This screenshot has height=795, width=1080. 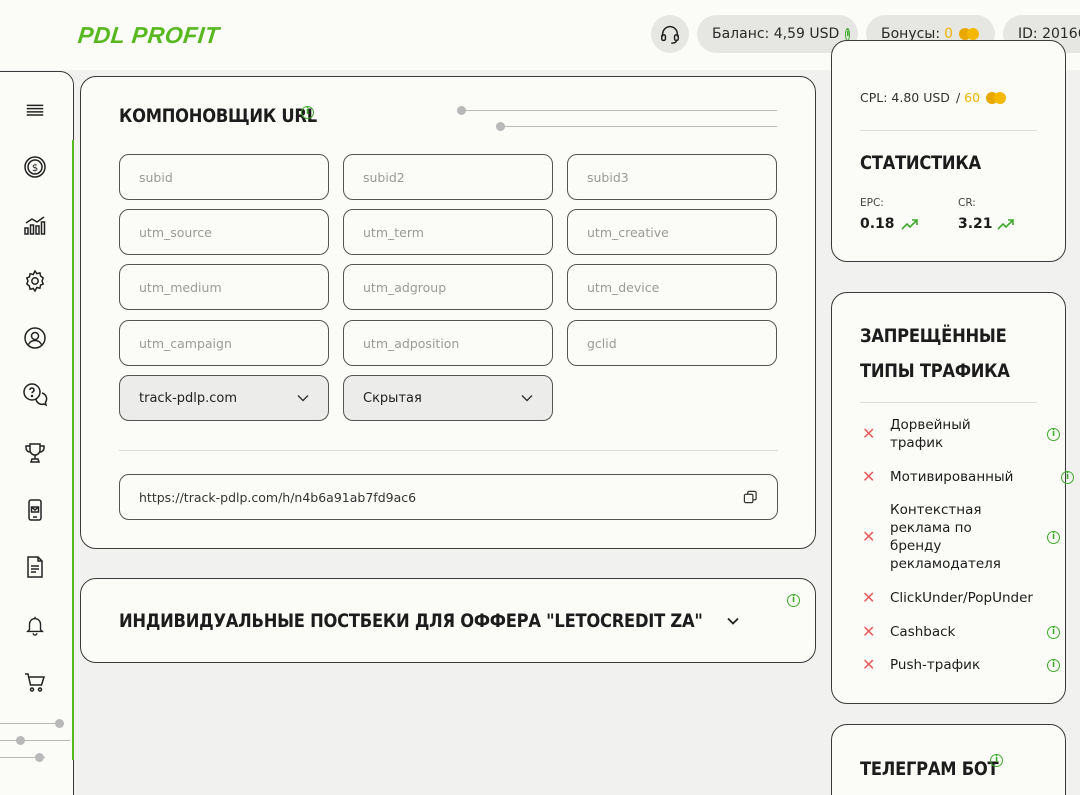 What do you see at coordinates (935, 371) in the screenshot?
I see `banned-title-line2: ТИПЫ ТРАФИКА` at bounding box center [935, 371].